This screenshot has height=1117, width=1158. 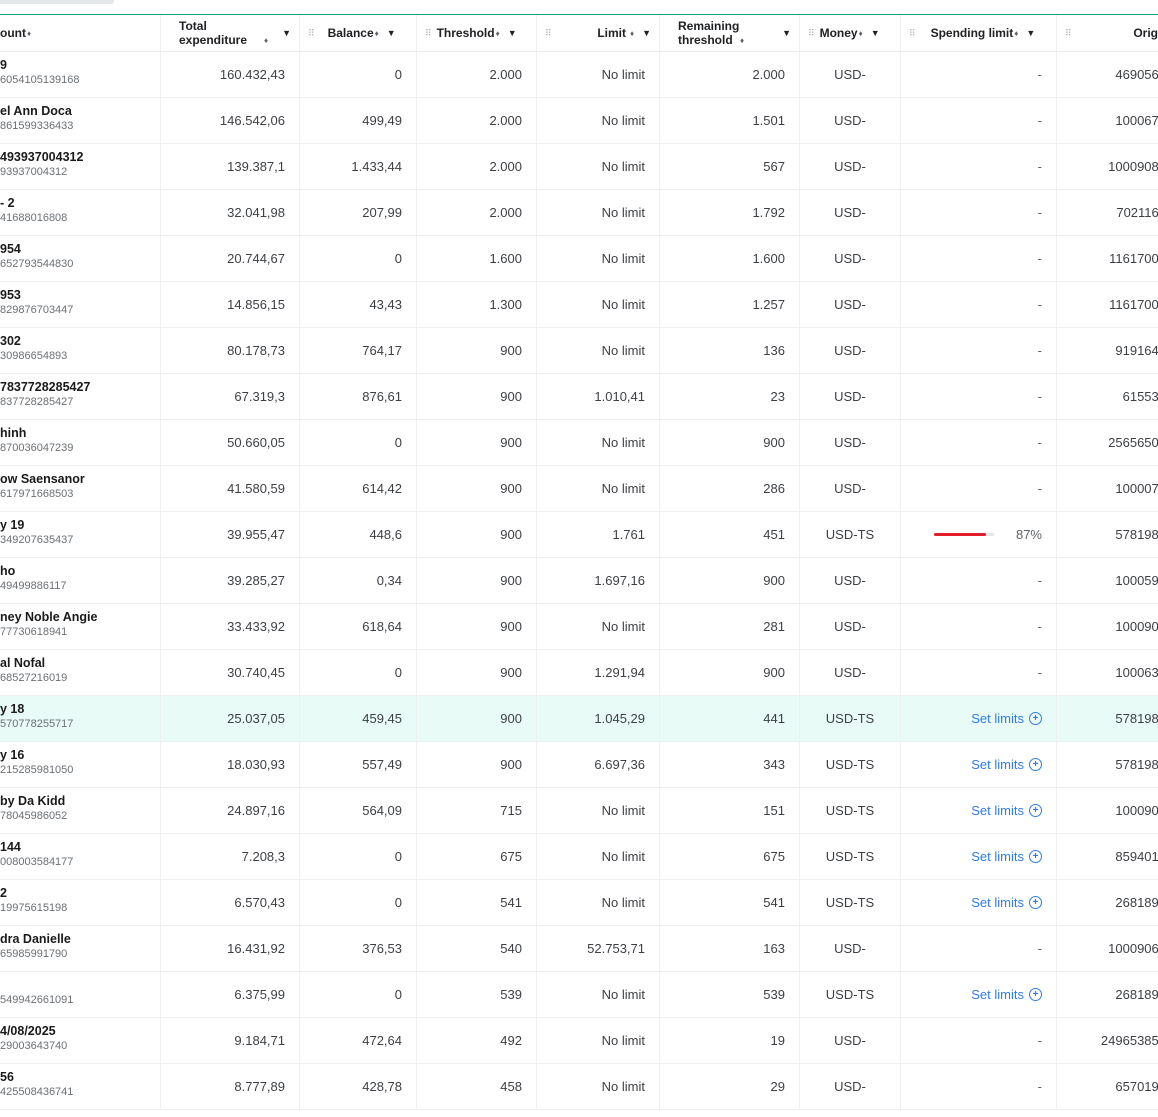 What do you see at coordinates (80, 212) in the screenshot?
I see `account-cell: - 2 41688016808` at bounding box center [80, 212].